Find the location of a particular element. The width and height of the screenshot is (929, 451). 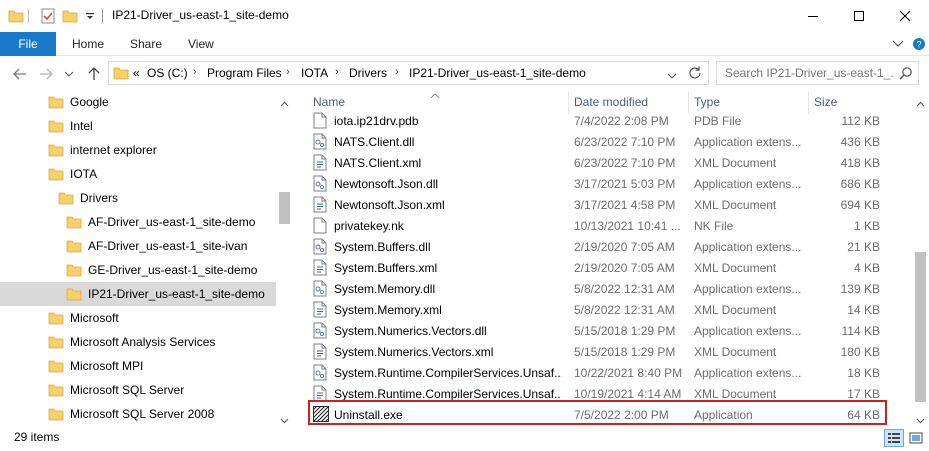

file-size: 418 KB is located at coordinates (860, 163).